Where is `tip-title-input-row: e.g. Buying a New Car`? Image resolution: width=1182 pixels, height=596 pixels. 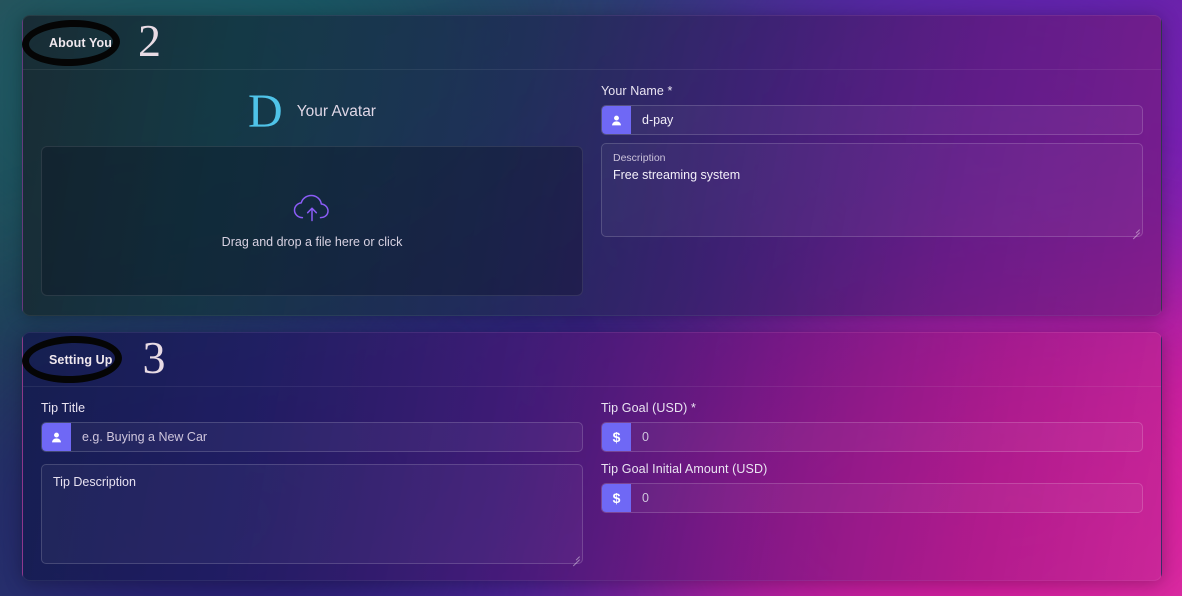
tip-title-input-row: e.g. Buying a New Car is located at coordinates (312, 437).